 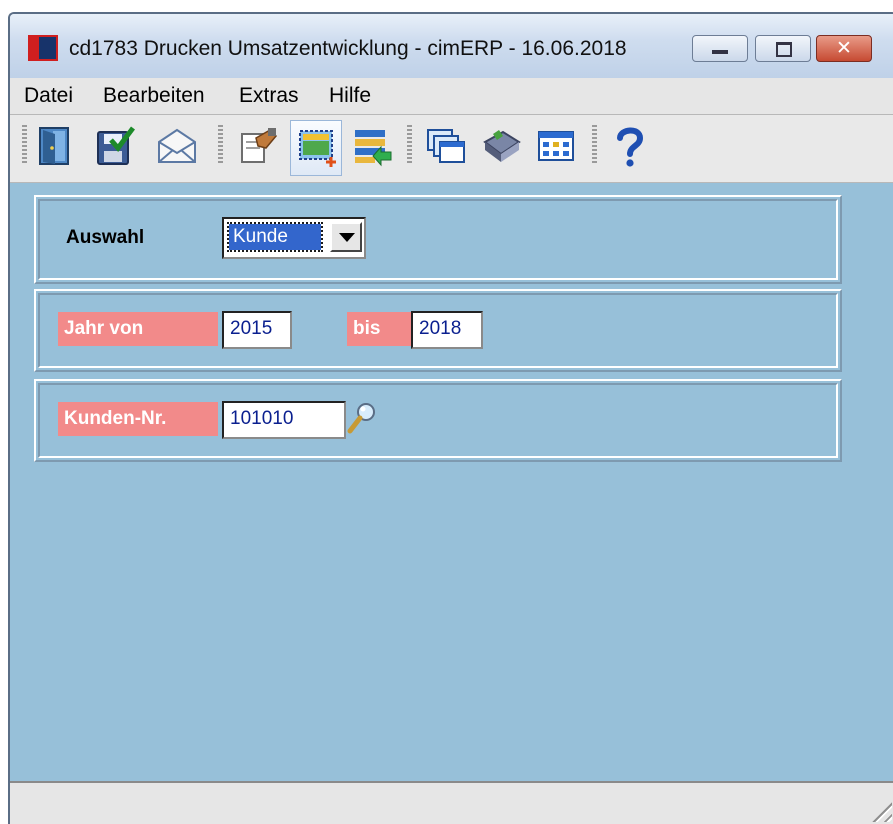 I want to click on save-button, so click(x=115, y=148).